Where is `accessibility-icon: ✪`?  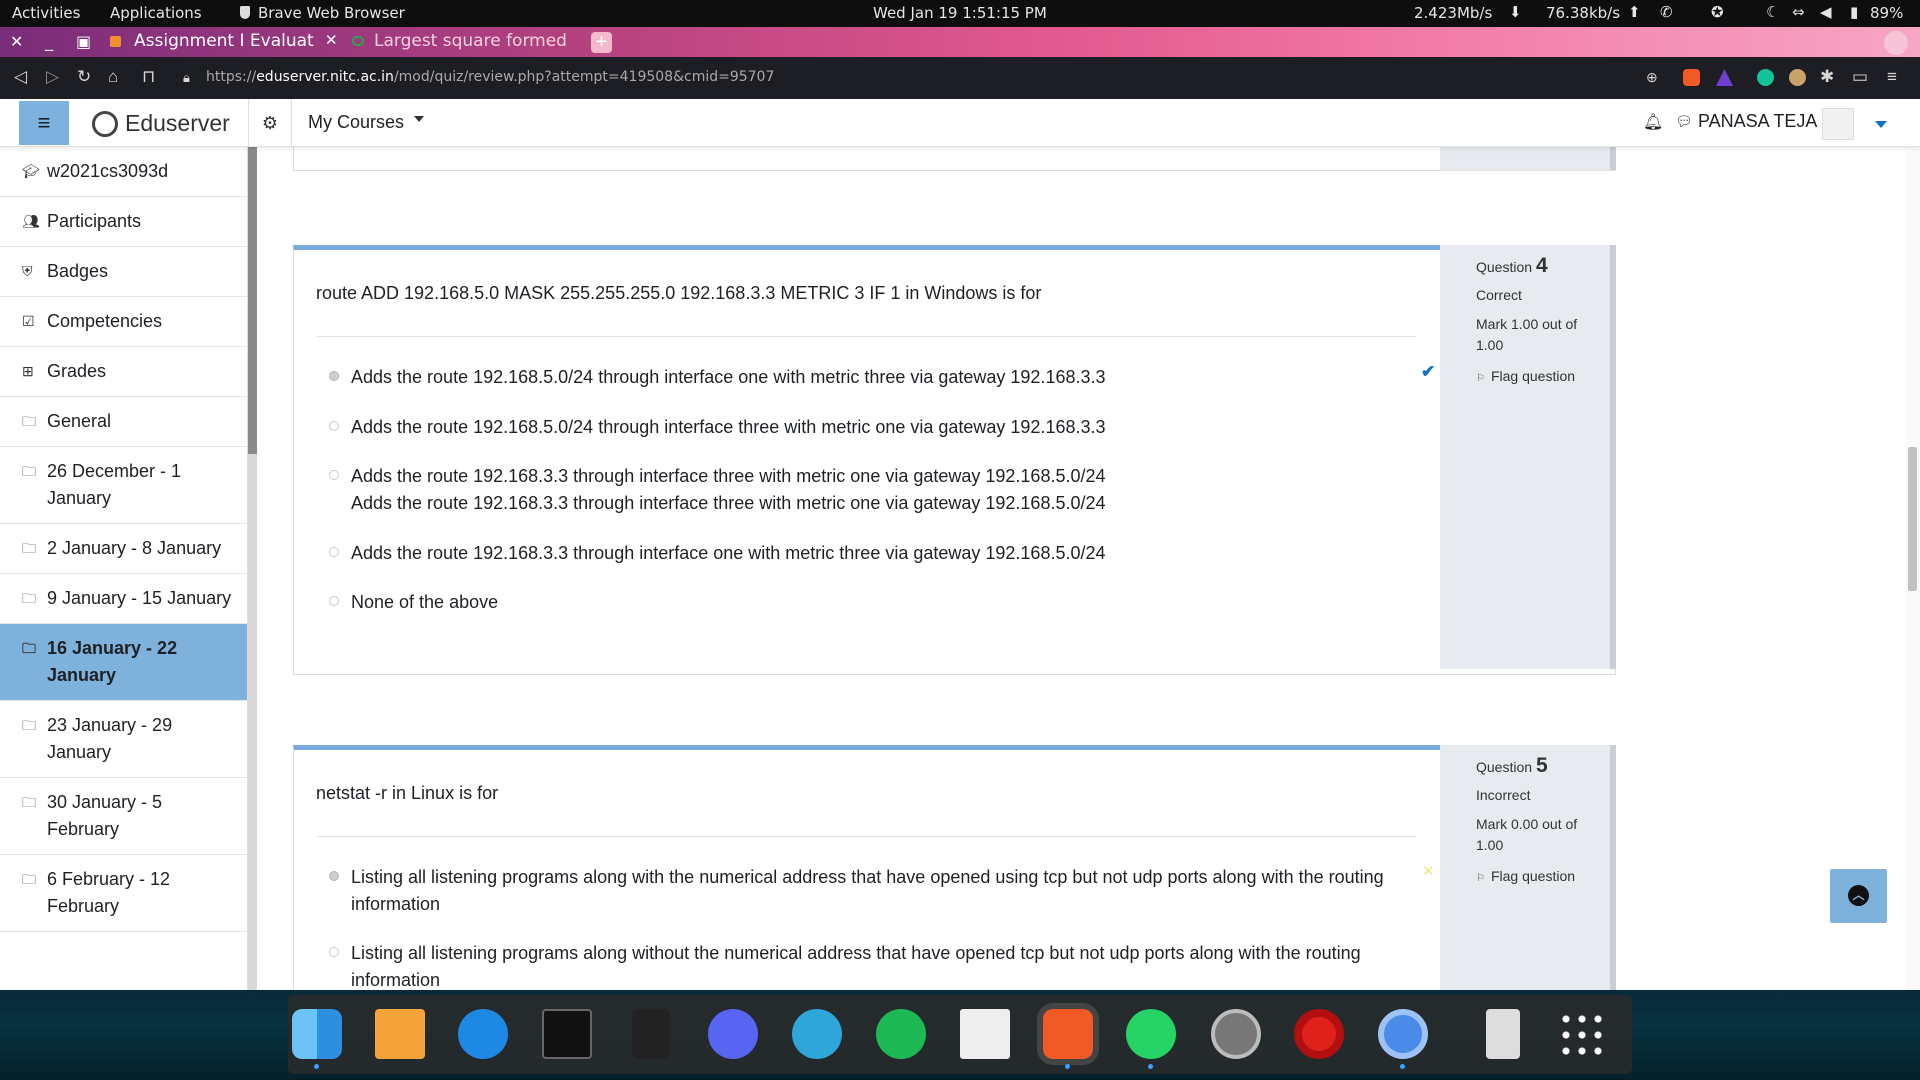 accessibility-icon: ✪ is located at coordinates (1717, 12).